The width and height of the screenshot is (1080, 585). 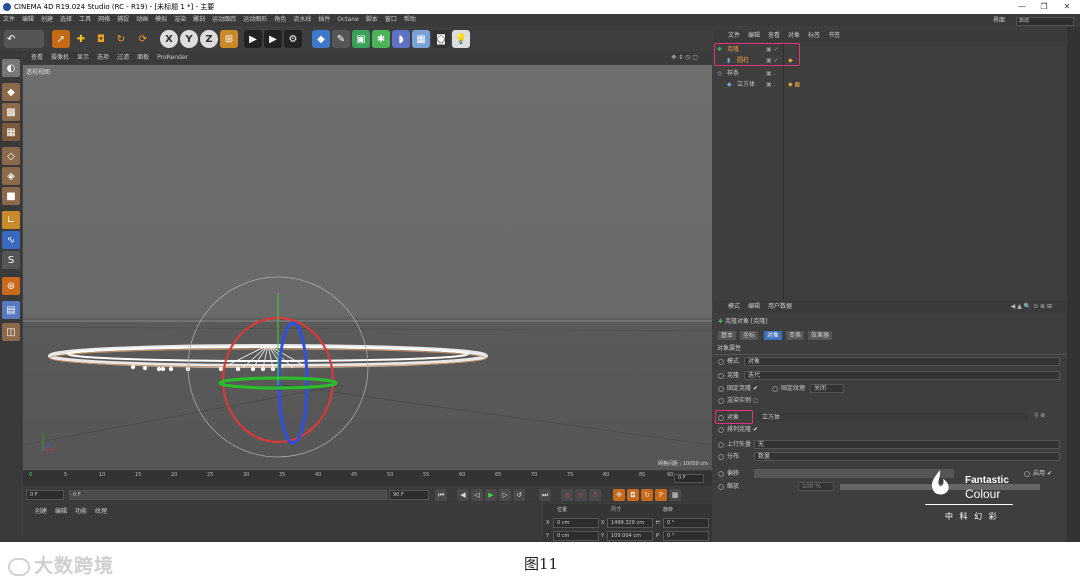 What do you see at coordinates (103, 58) in the screenshot?
I see `vp-menu-options: 选项` at bounding box center [103, 58].